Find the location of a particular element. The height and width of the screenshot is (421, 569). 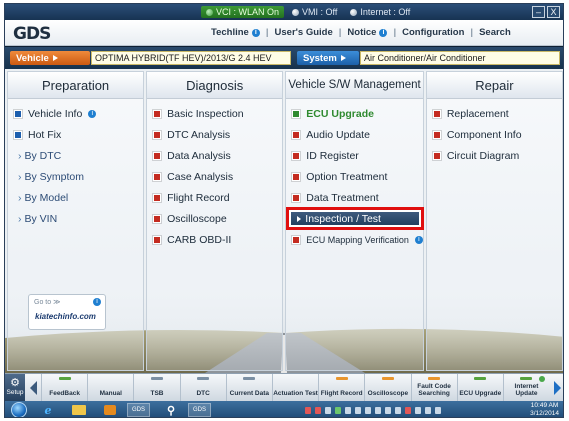

by-symptom-item: By Symptom is located at coordinates (75, 176).